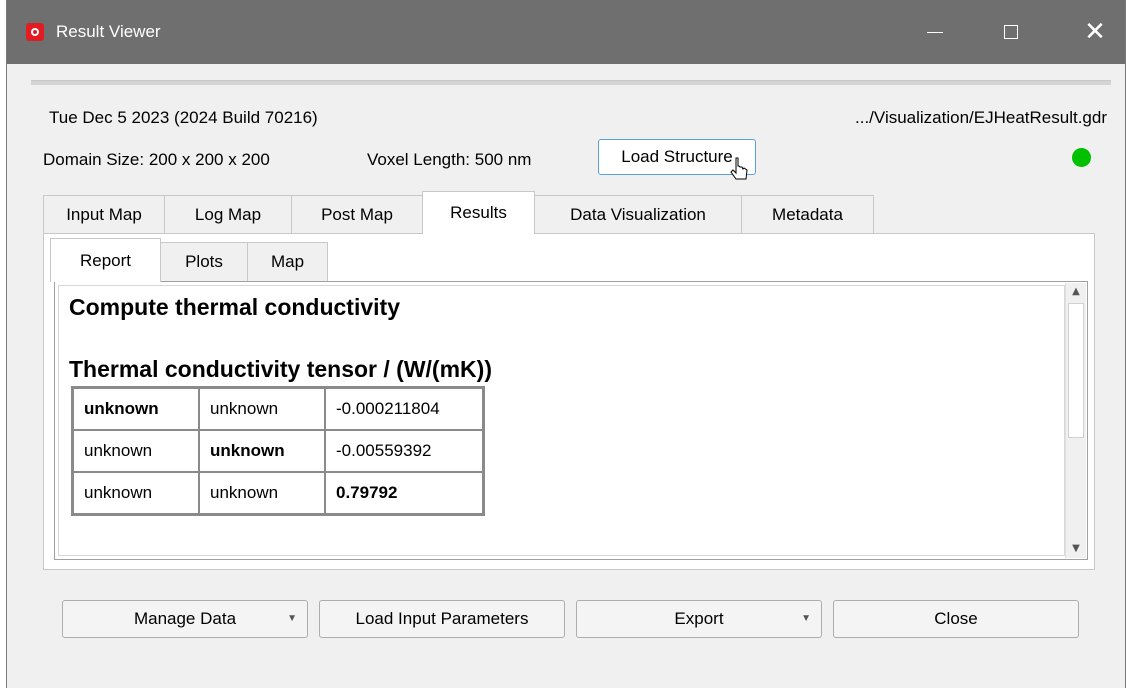 The height and width of the screenshot is (688, 1126). Describe the element at coordinates (807, 214) in the screenshot. I see `tab-metadata: Metadata` at that location.